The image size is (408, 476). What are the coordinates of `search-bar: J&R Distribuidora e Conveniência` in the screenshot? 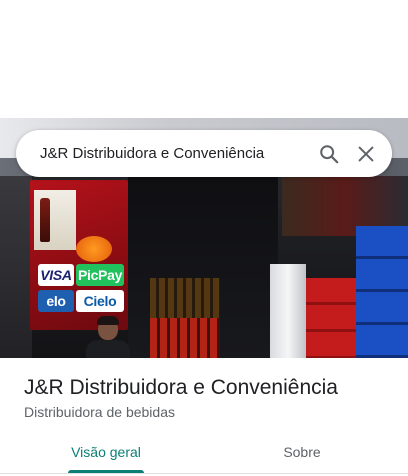 It's located at (204, 153).